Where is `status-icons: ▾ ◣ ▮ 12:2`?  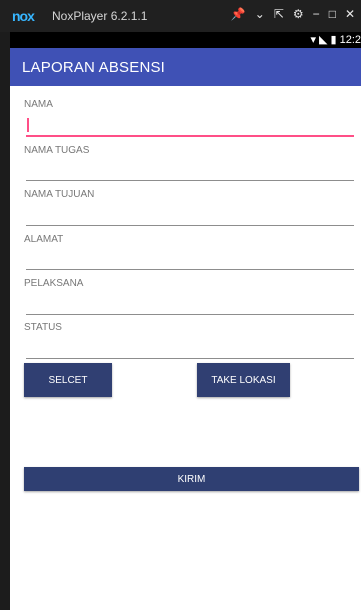
status-icons: ▾ ◣ ▮ 12:2 is located at coordinates (335, 40).